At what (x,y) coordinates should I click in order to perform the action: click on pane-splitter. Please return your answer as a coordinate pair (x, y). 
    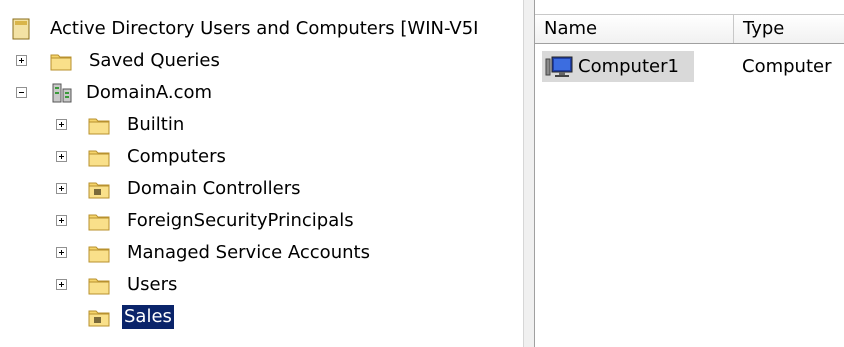
    Looking at the image, I should click on (529, 173).